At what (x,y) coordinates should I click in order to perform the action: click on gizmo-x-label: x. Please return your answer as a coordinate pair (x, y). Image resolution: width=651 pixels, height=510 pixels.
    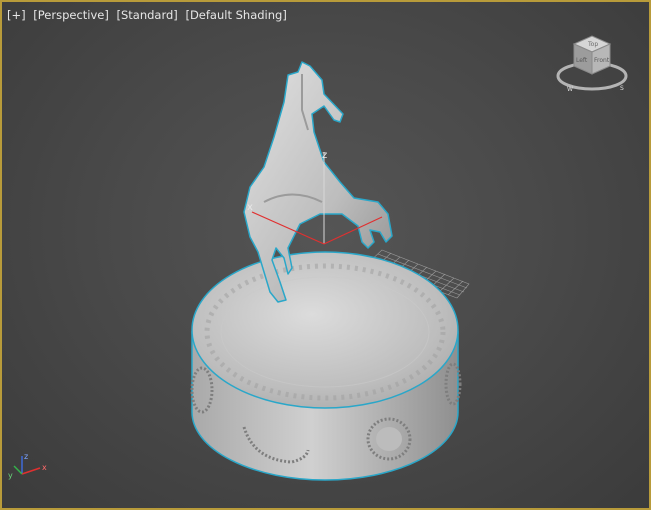
    Looking at the image, I should click on (250, 207).